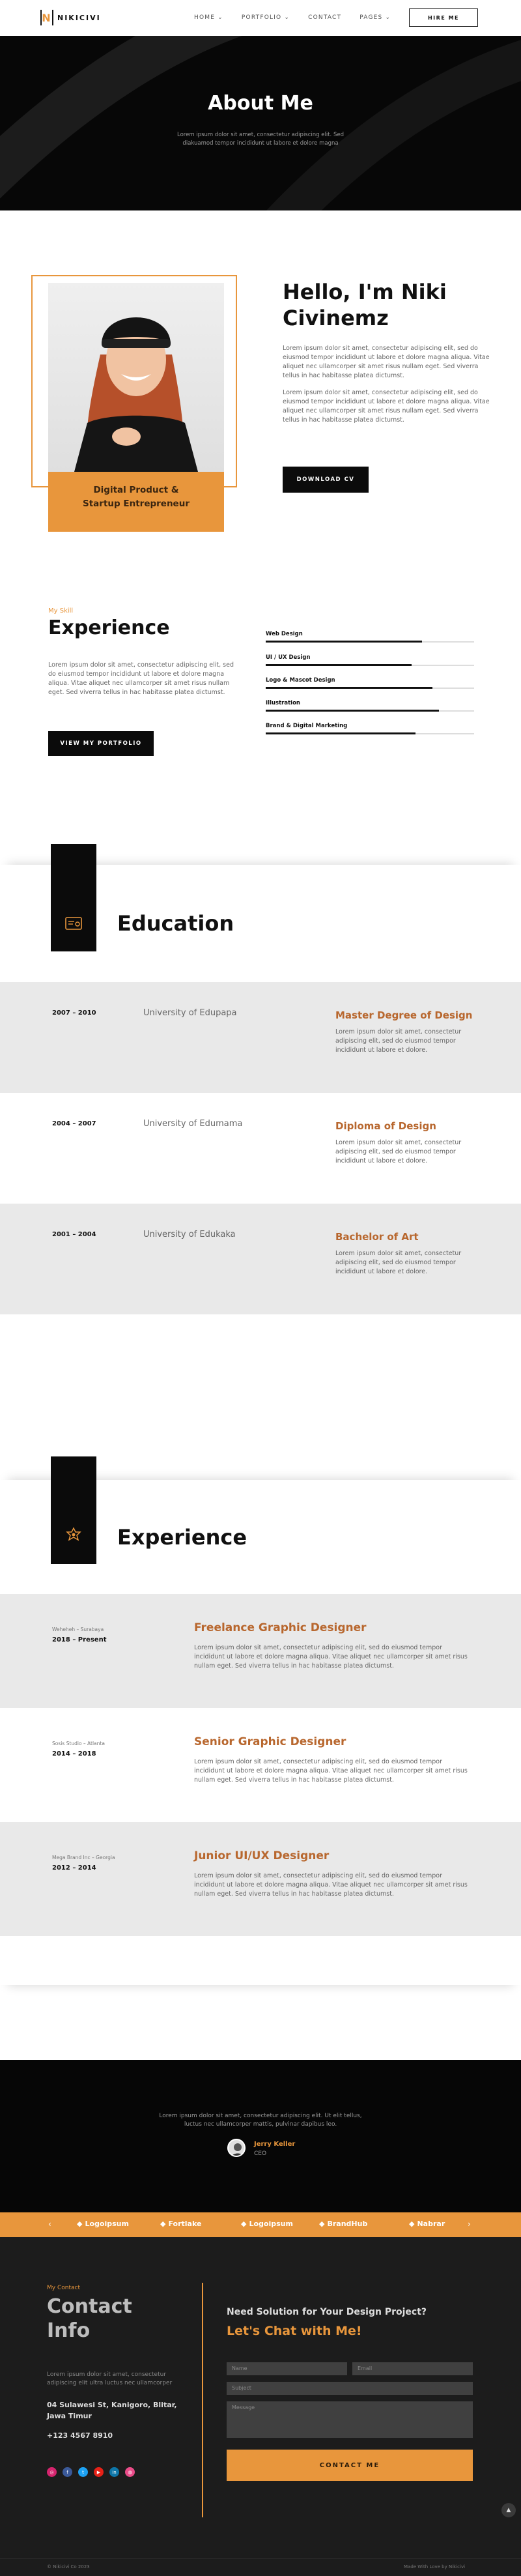 Image resolution: width=521 pixels, height=2576 pixels. What do you see at coordinates (130, 2472) in the screenshot?
I see `dribbble-icon: ◍` at bounding box center [130, 2472].